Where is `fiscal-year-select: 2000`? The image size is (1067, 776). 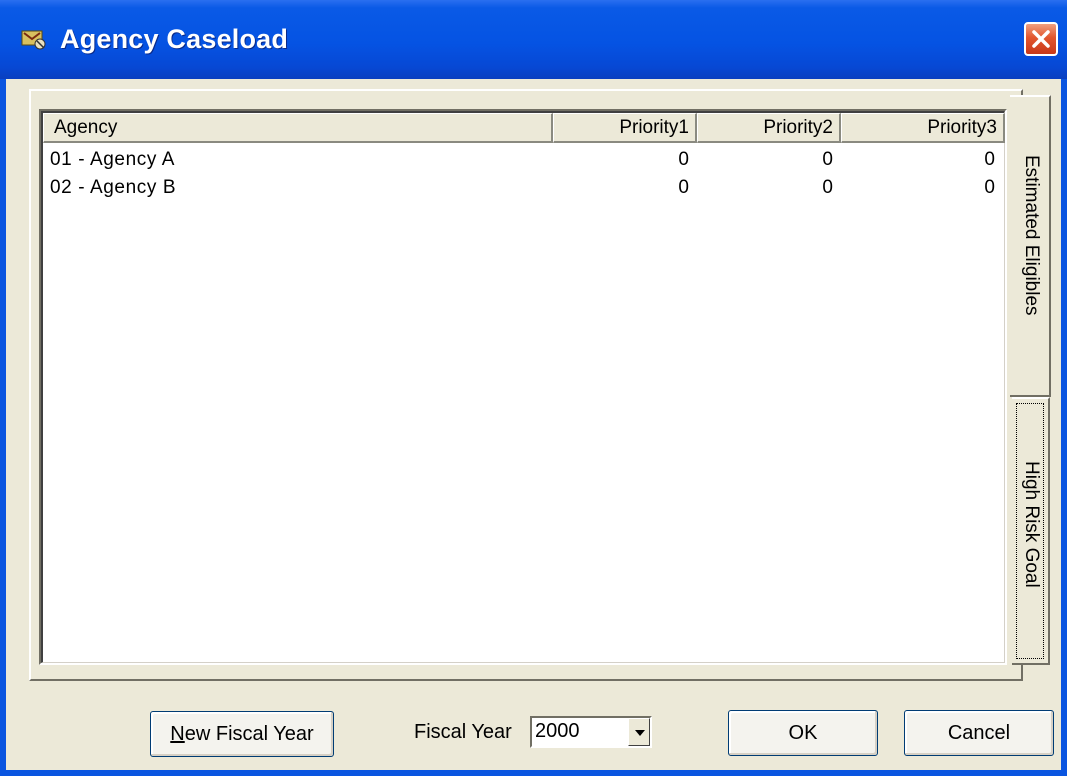
fiscal-year-select: 2000 is located at coordinates (591, 732).